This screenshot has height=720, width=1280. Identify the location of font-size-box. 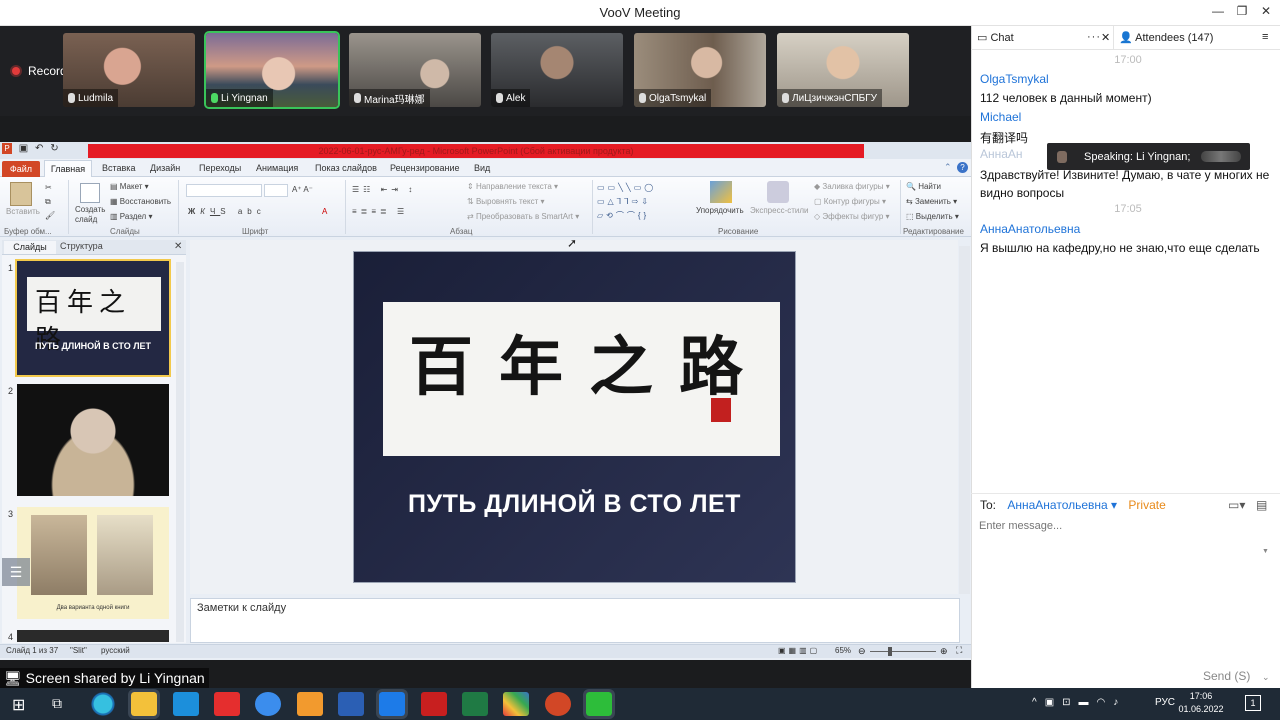
(276, 190).